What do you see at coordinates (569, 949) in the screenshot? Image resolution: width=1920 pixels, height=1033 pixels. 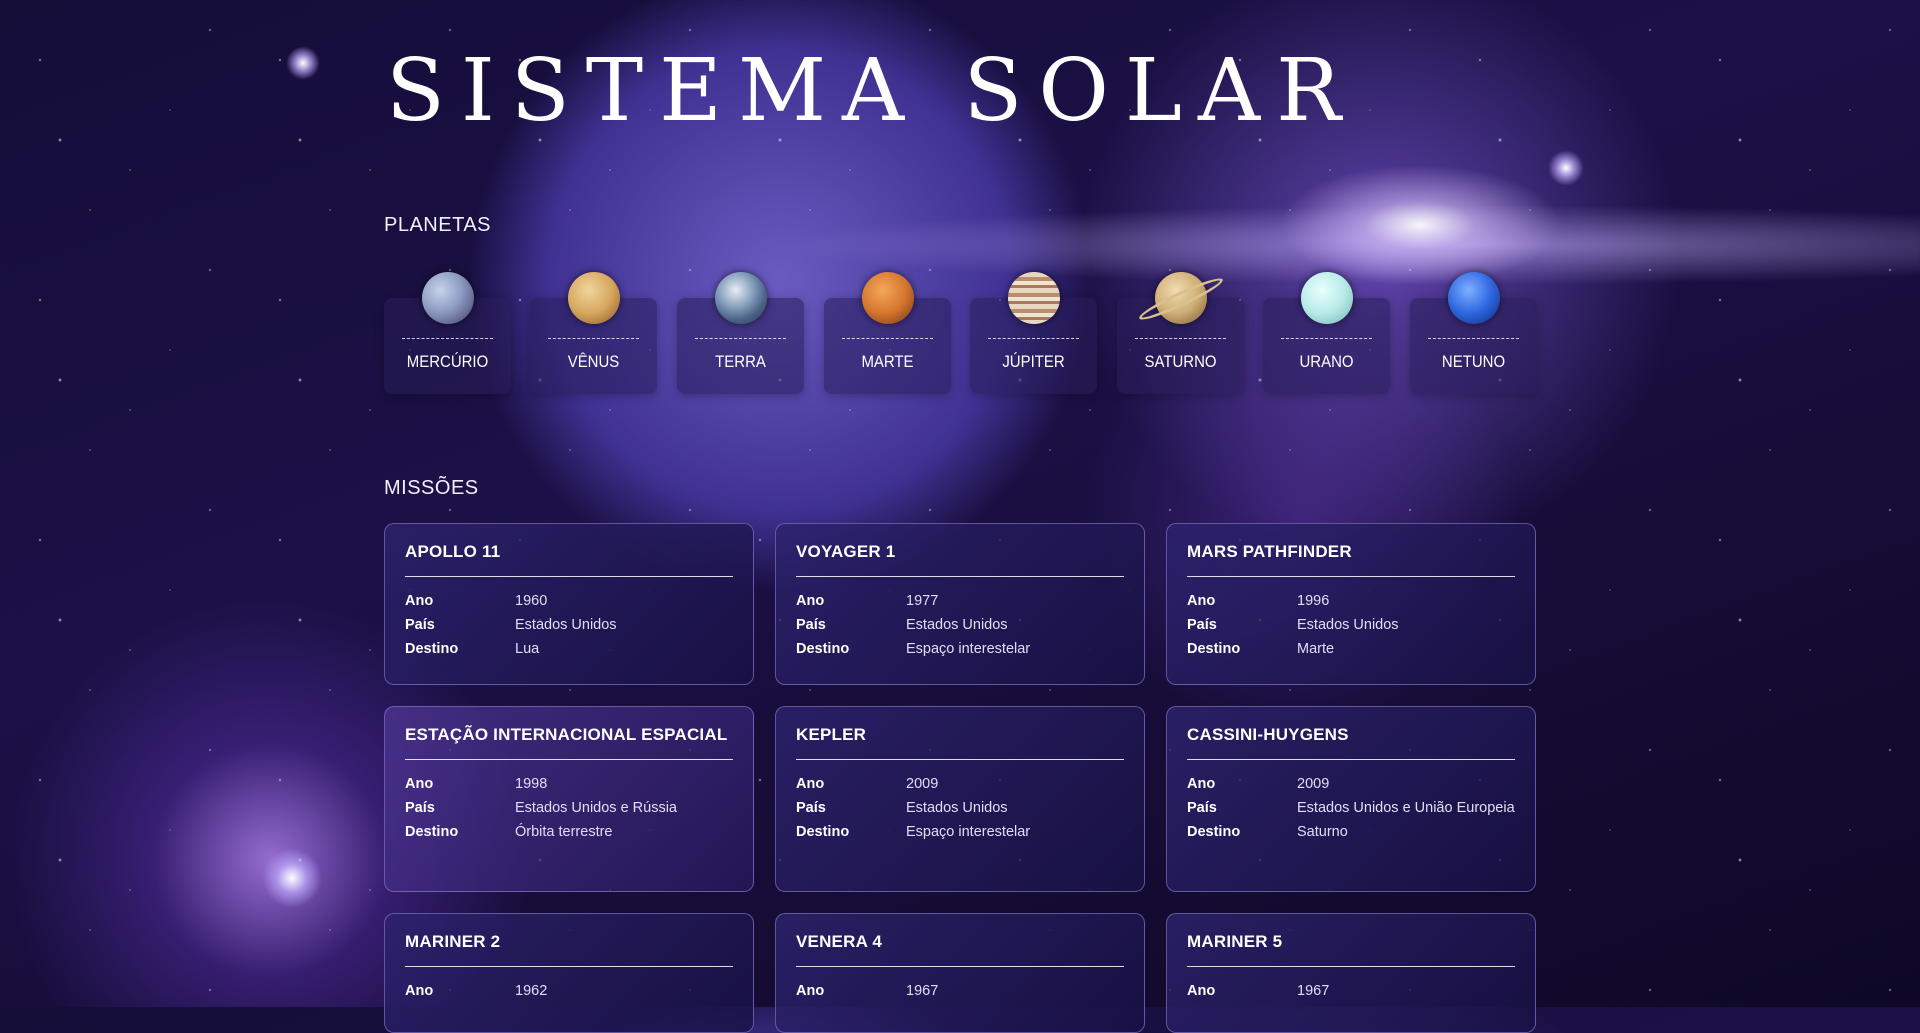 I see `mission-title: MARINER 2` at bounding box center [569, 949].